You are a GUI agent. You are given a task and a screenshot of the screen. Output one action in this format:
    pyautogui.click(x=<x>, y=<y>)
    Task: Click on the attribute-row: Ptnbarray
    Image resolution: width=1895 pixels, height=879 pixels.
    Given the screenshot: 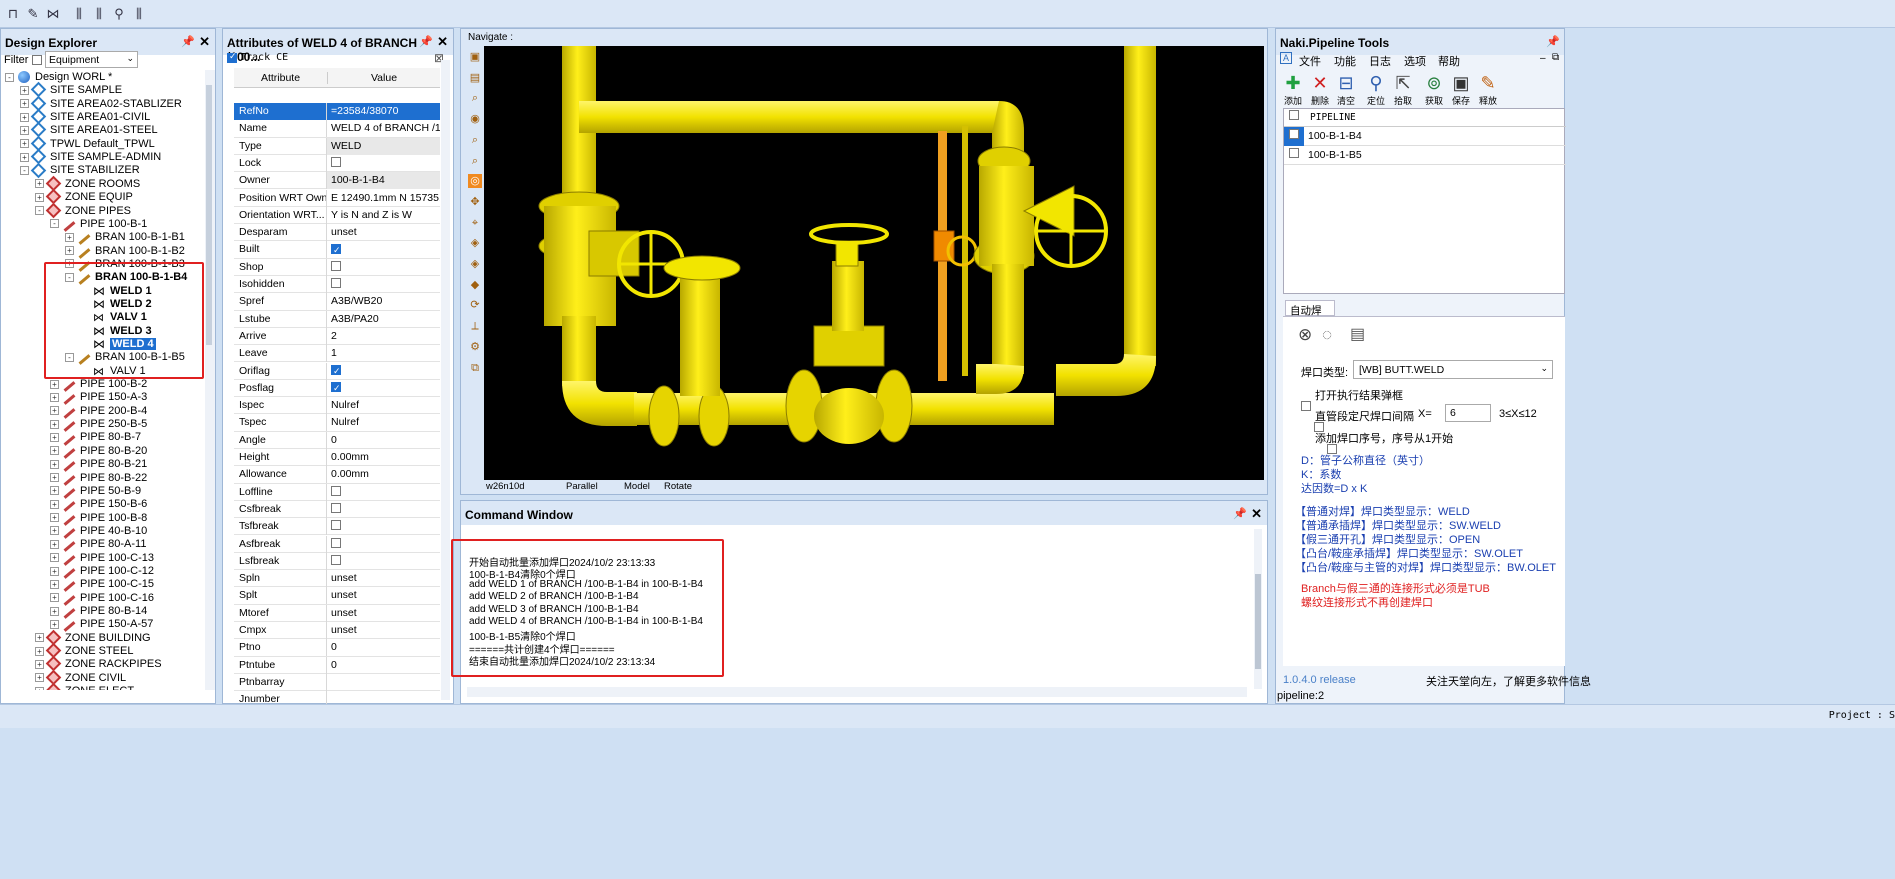 What is the action you would take?
    pyautogui.click(x=337, y=682)
    